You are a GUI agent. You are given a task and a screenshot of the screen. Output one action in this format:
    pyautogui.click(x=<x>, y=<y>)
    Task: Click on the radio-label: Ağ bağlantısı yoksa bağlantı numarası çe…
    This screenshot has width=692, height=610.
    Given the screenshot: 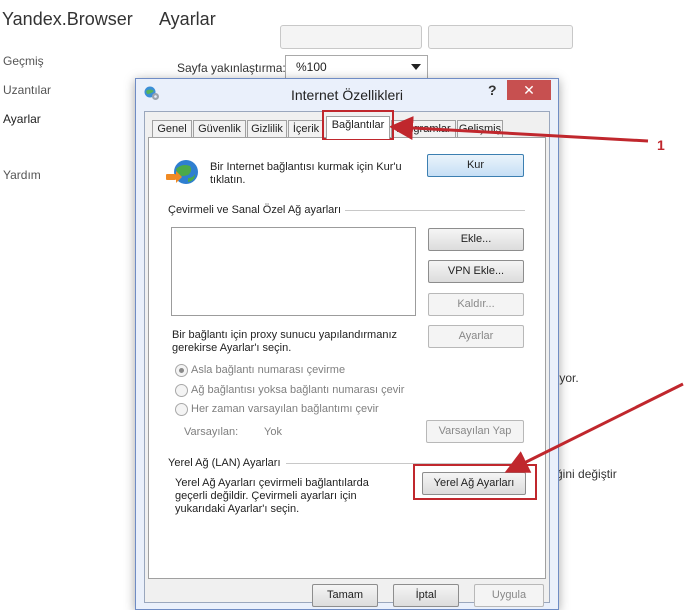 What is the action you would take?
    pyautogui.click(x=298, y=390)
    